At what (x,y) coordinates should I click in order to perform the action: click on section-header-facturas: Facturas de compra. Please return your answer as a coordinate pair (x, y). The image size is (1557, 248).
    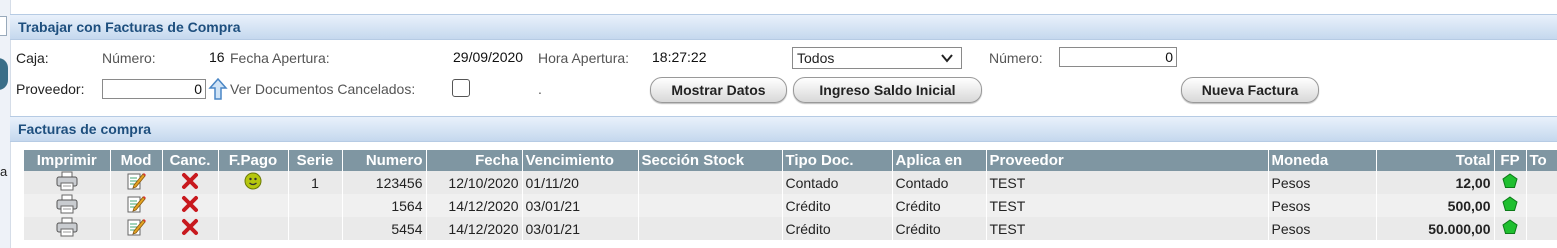
    Looking at the image, I should click on (783, 129).